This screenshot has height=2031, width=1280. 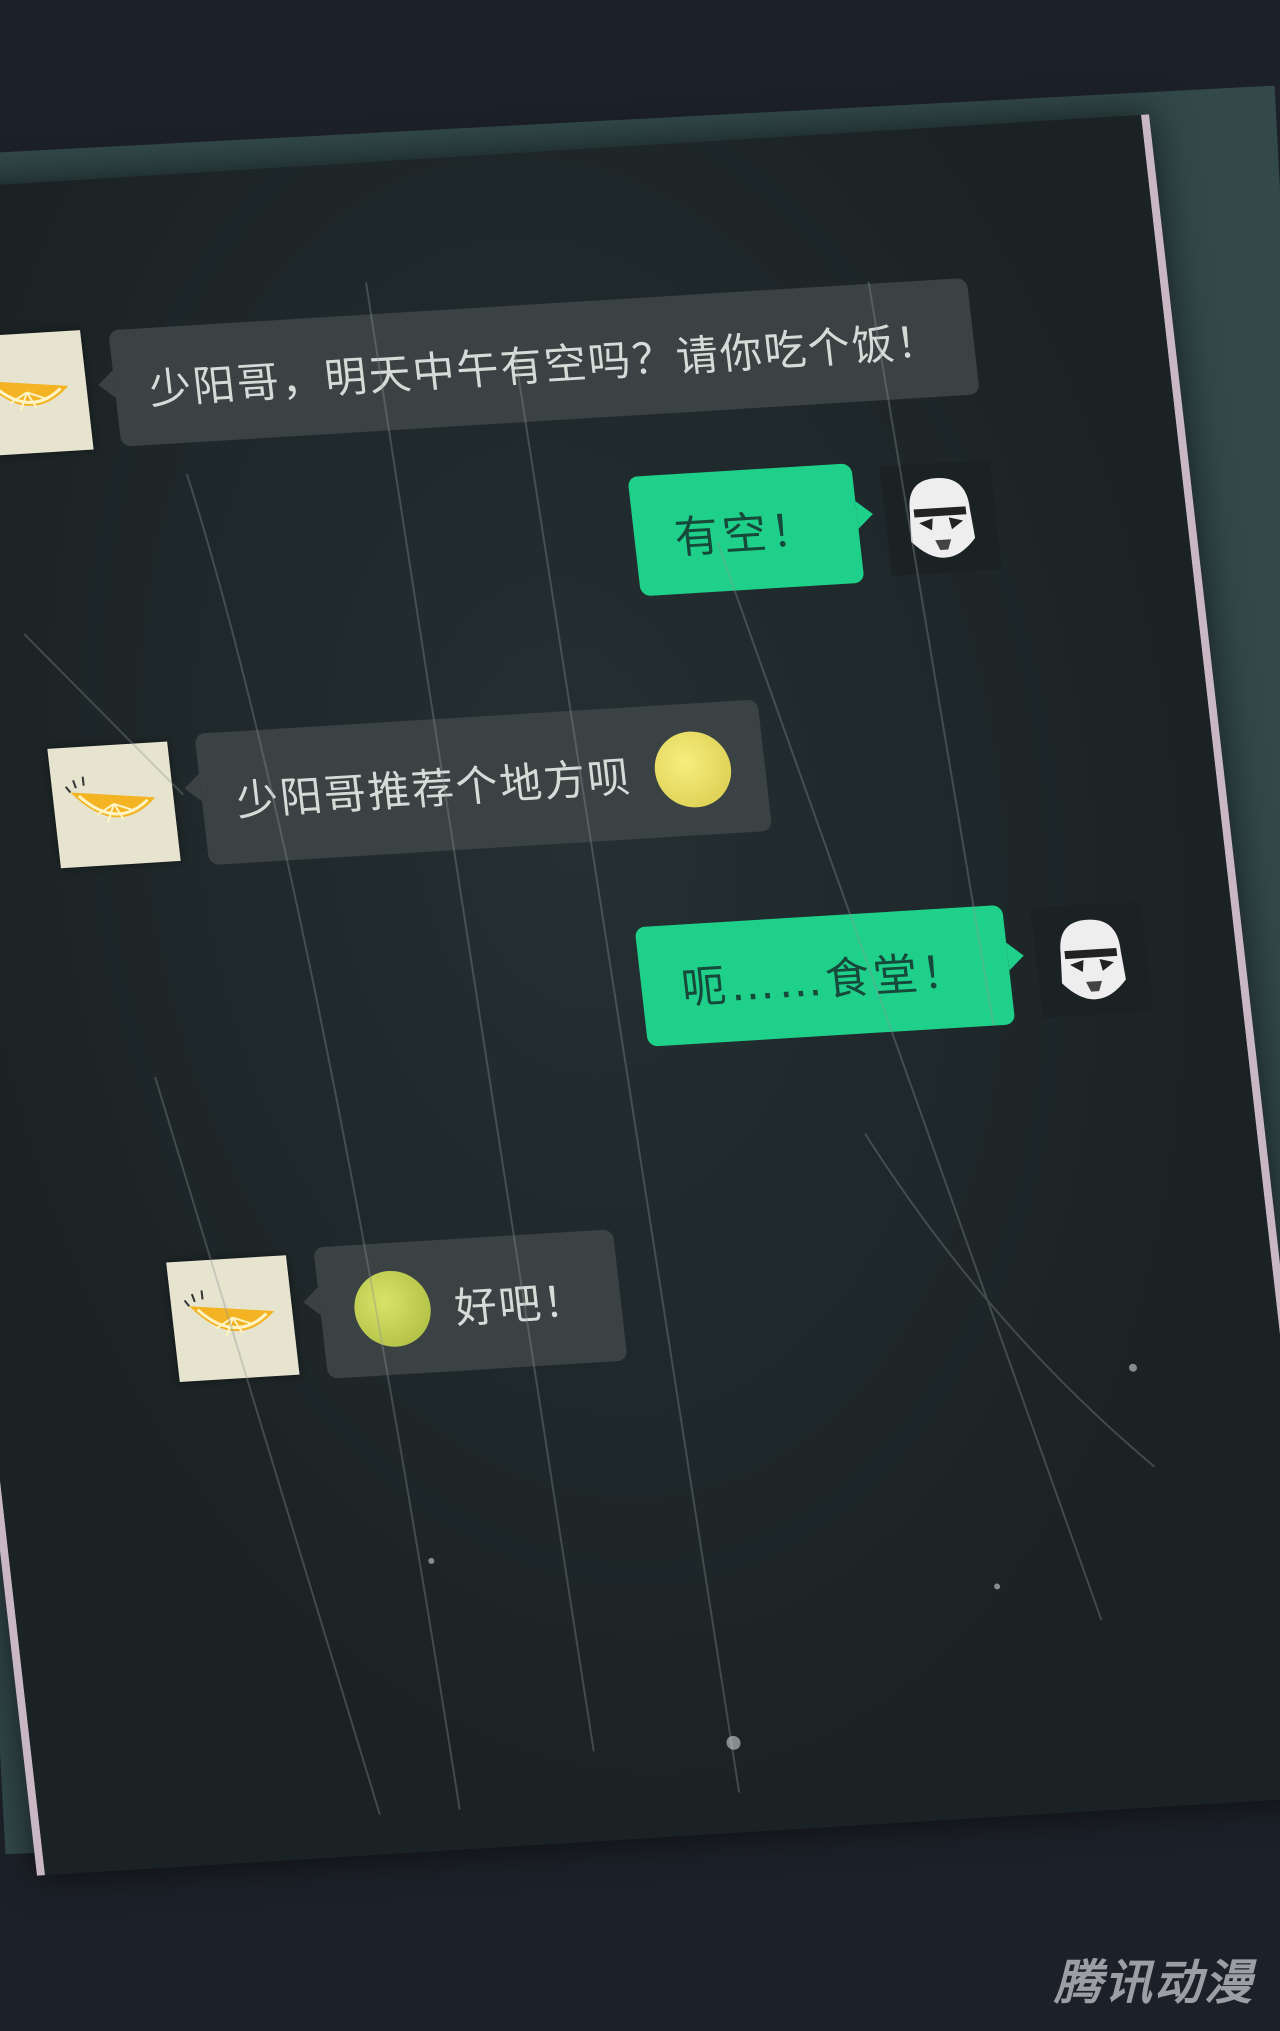 I want to click on message-text: 少阳哥，明天中午有空吗？请你吃个饭！, so click(x=544, y=365).